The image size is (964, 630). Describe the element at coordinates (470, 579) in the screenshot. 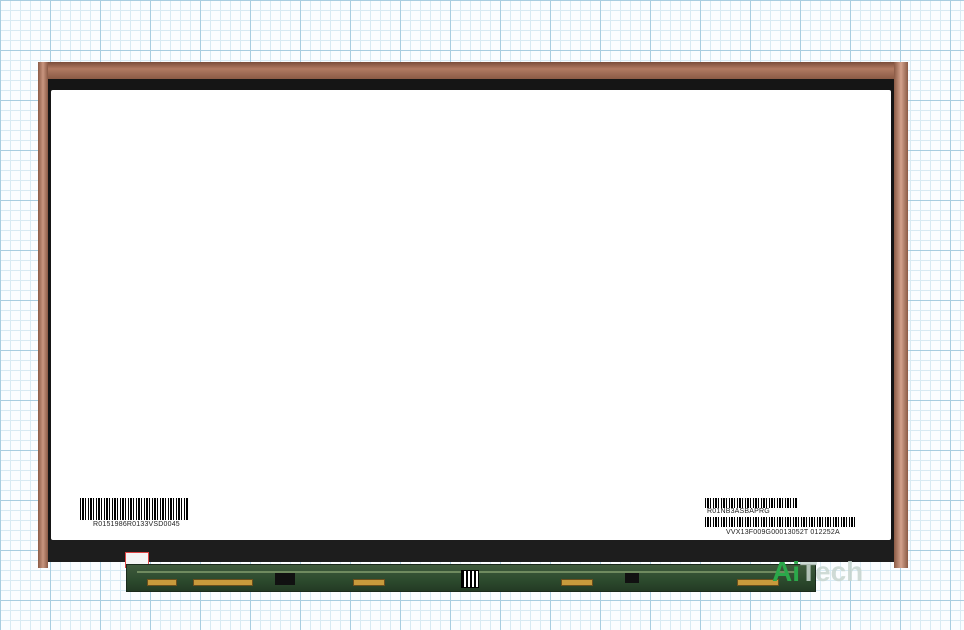

I see `qr-code` at that location.